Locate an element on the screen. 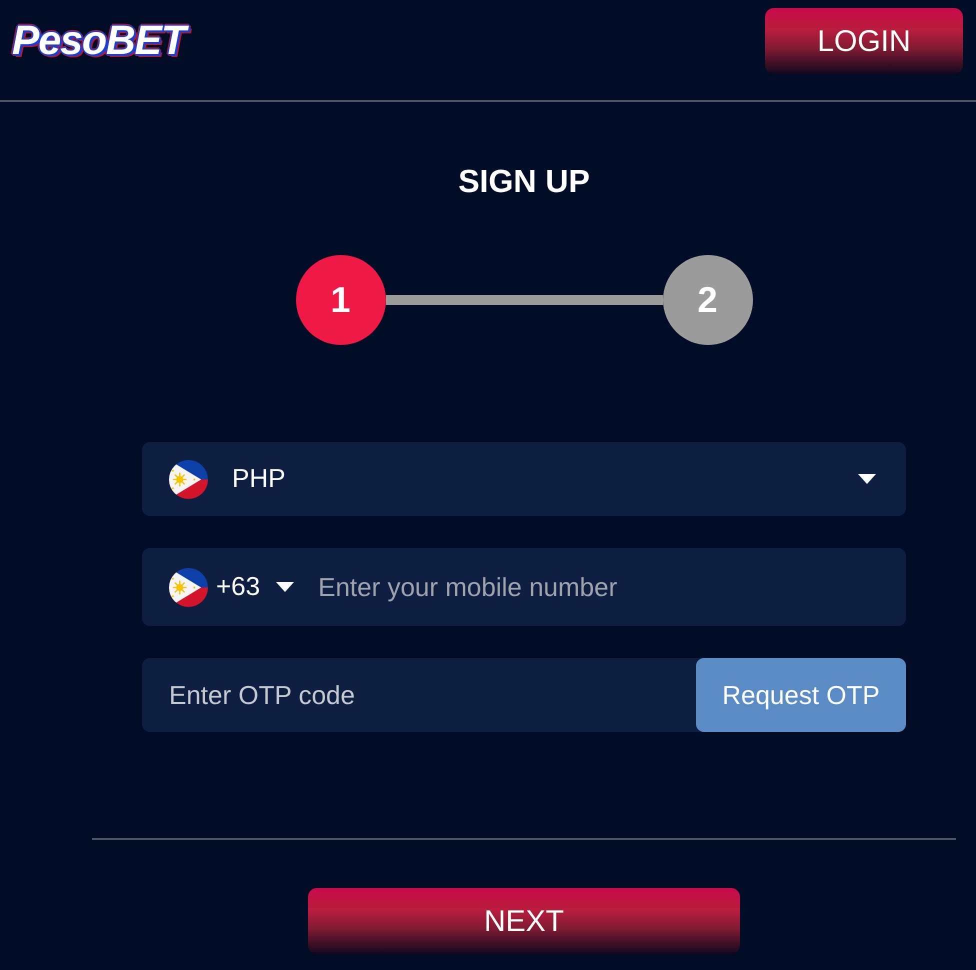 This screenshot has width=976, height=970. next-button: NEXT is located at coordinates (524, 921).